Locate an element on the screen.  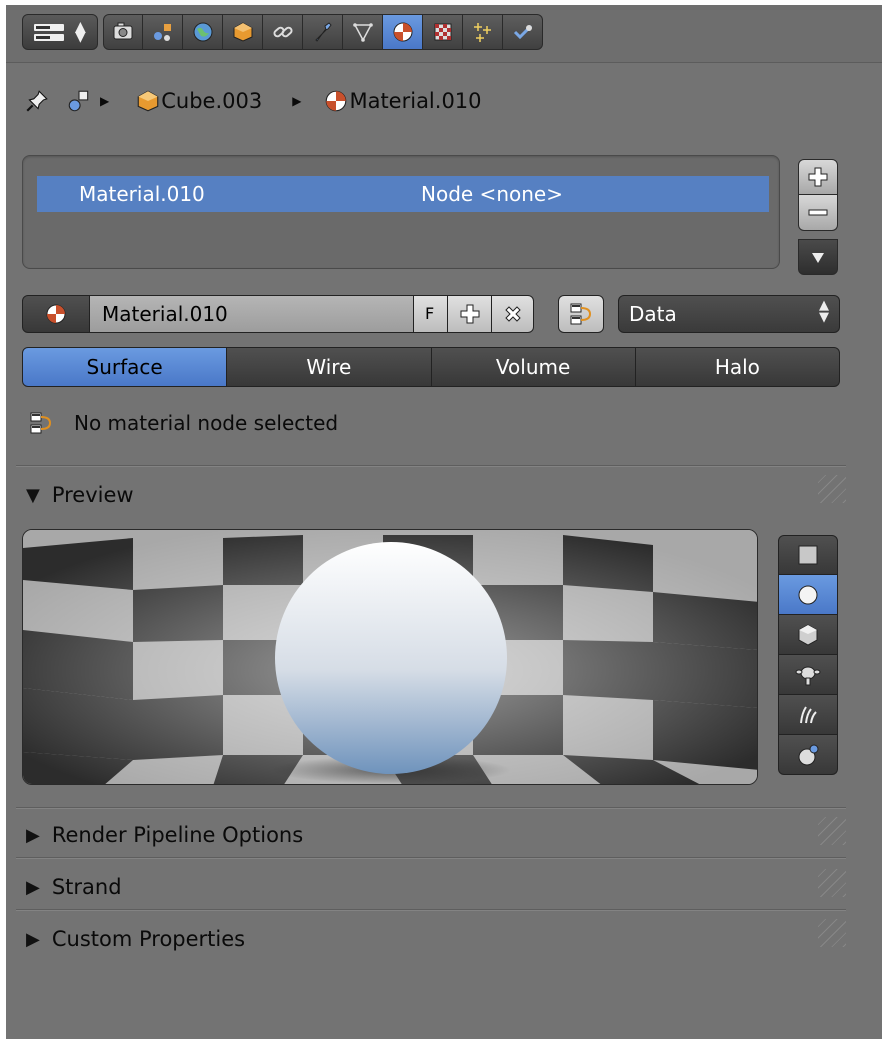
preview-shape-buttons is located at coordinates (808, 655).